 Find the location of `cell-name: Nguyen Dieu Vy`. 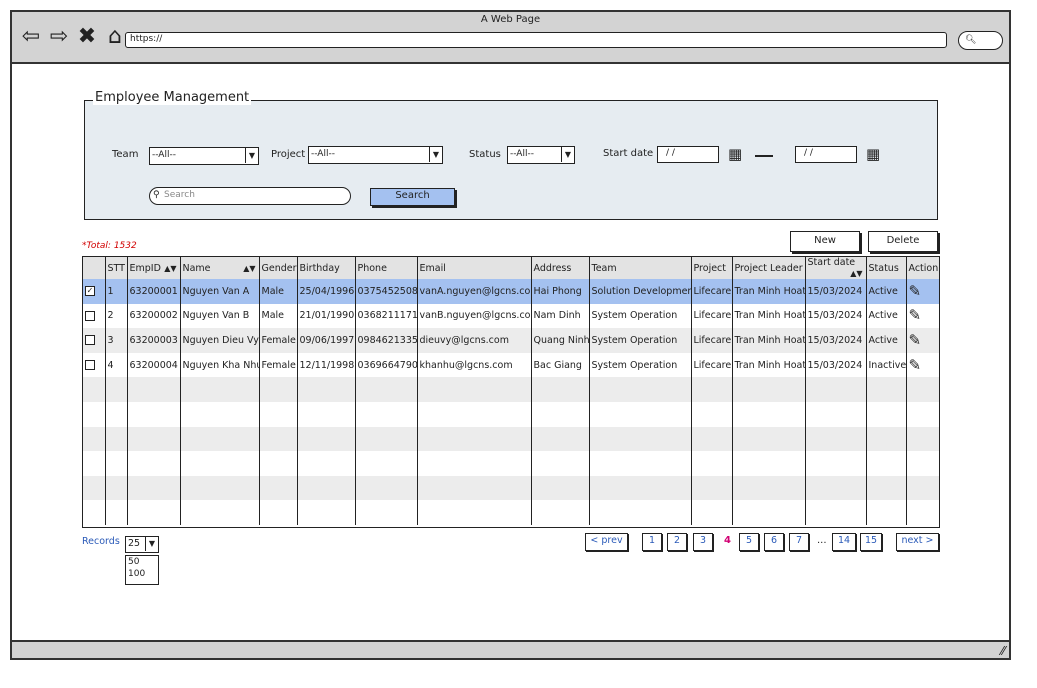

cell-name: Nguyen Dieu Vy is located at coordinates (220, 340).